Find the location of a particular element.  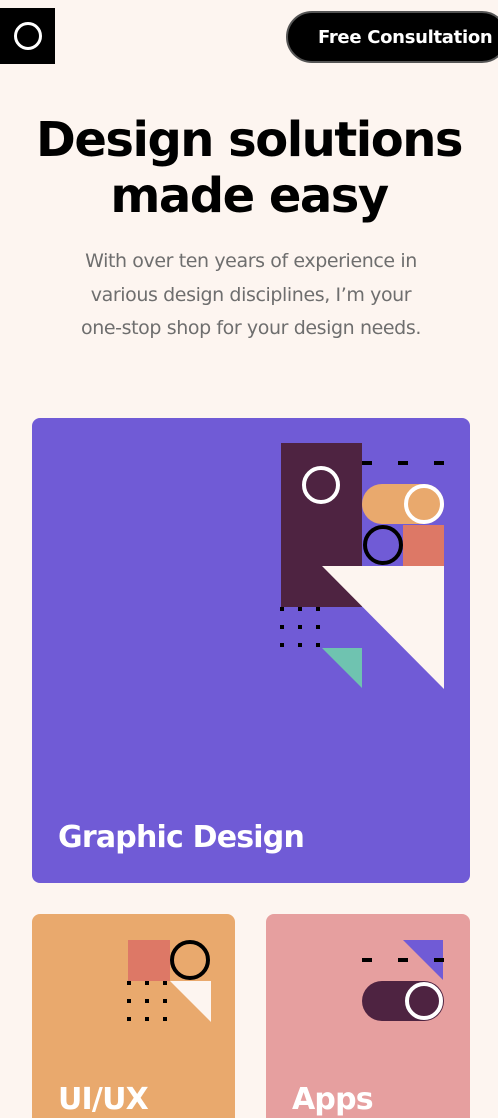

service-card-apps: Apps is located at coordinates (368, 1016).